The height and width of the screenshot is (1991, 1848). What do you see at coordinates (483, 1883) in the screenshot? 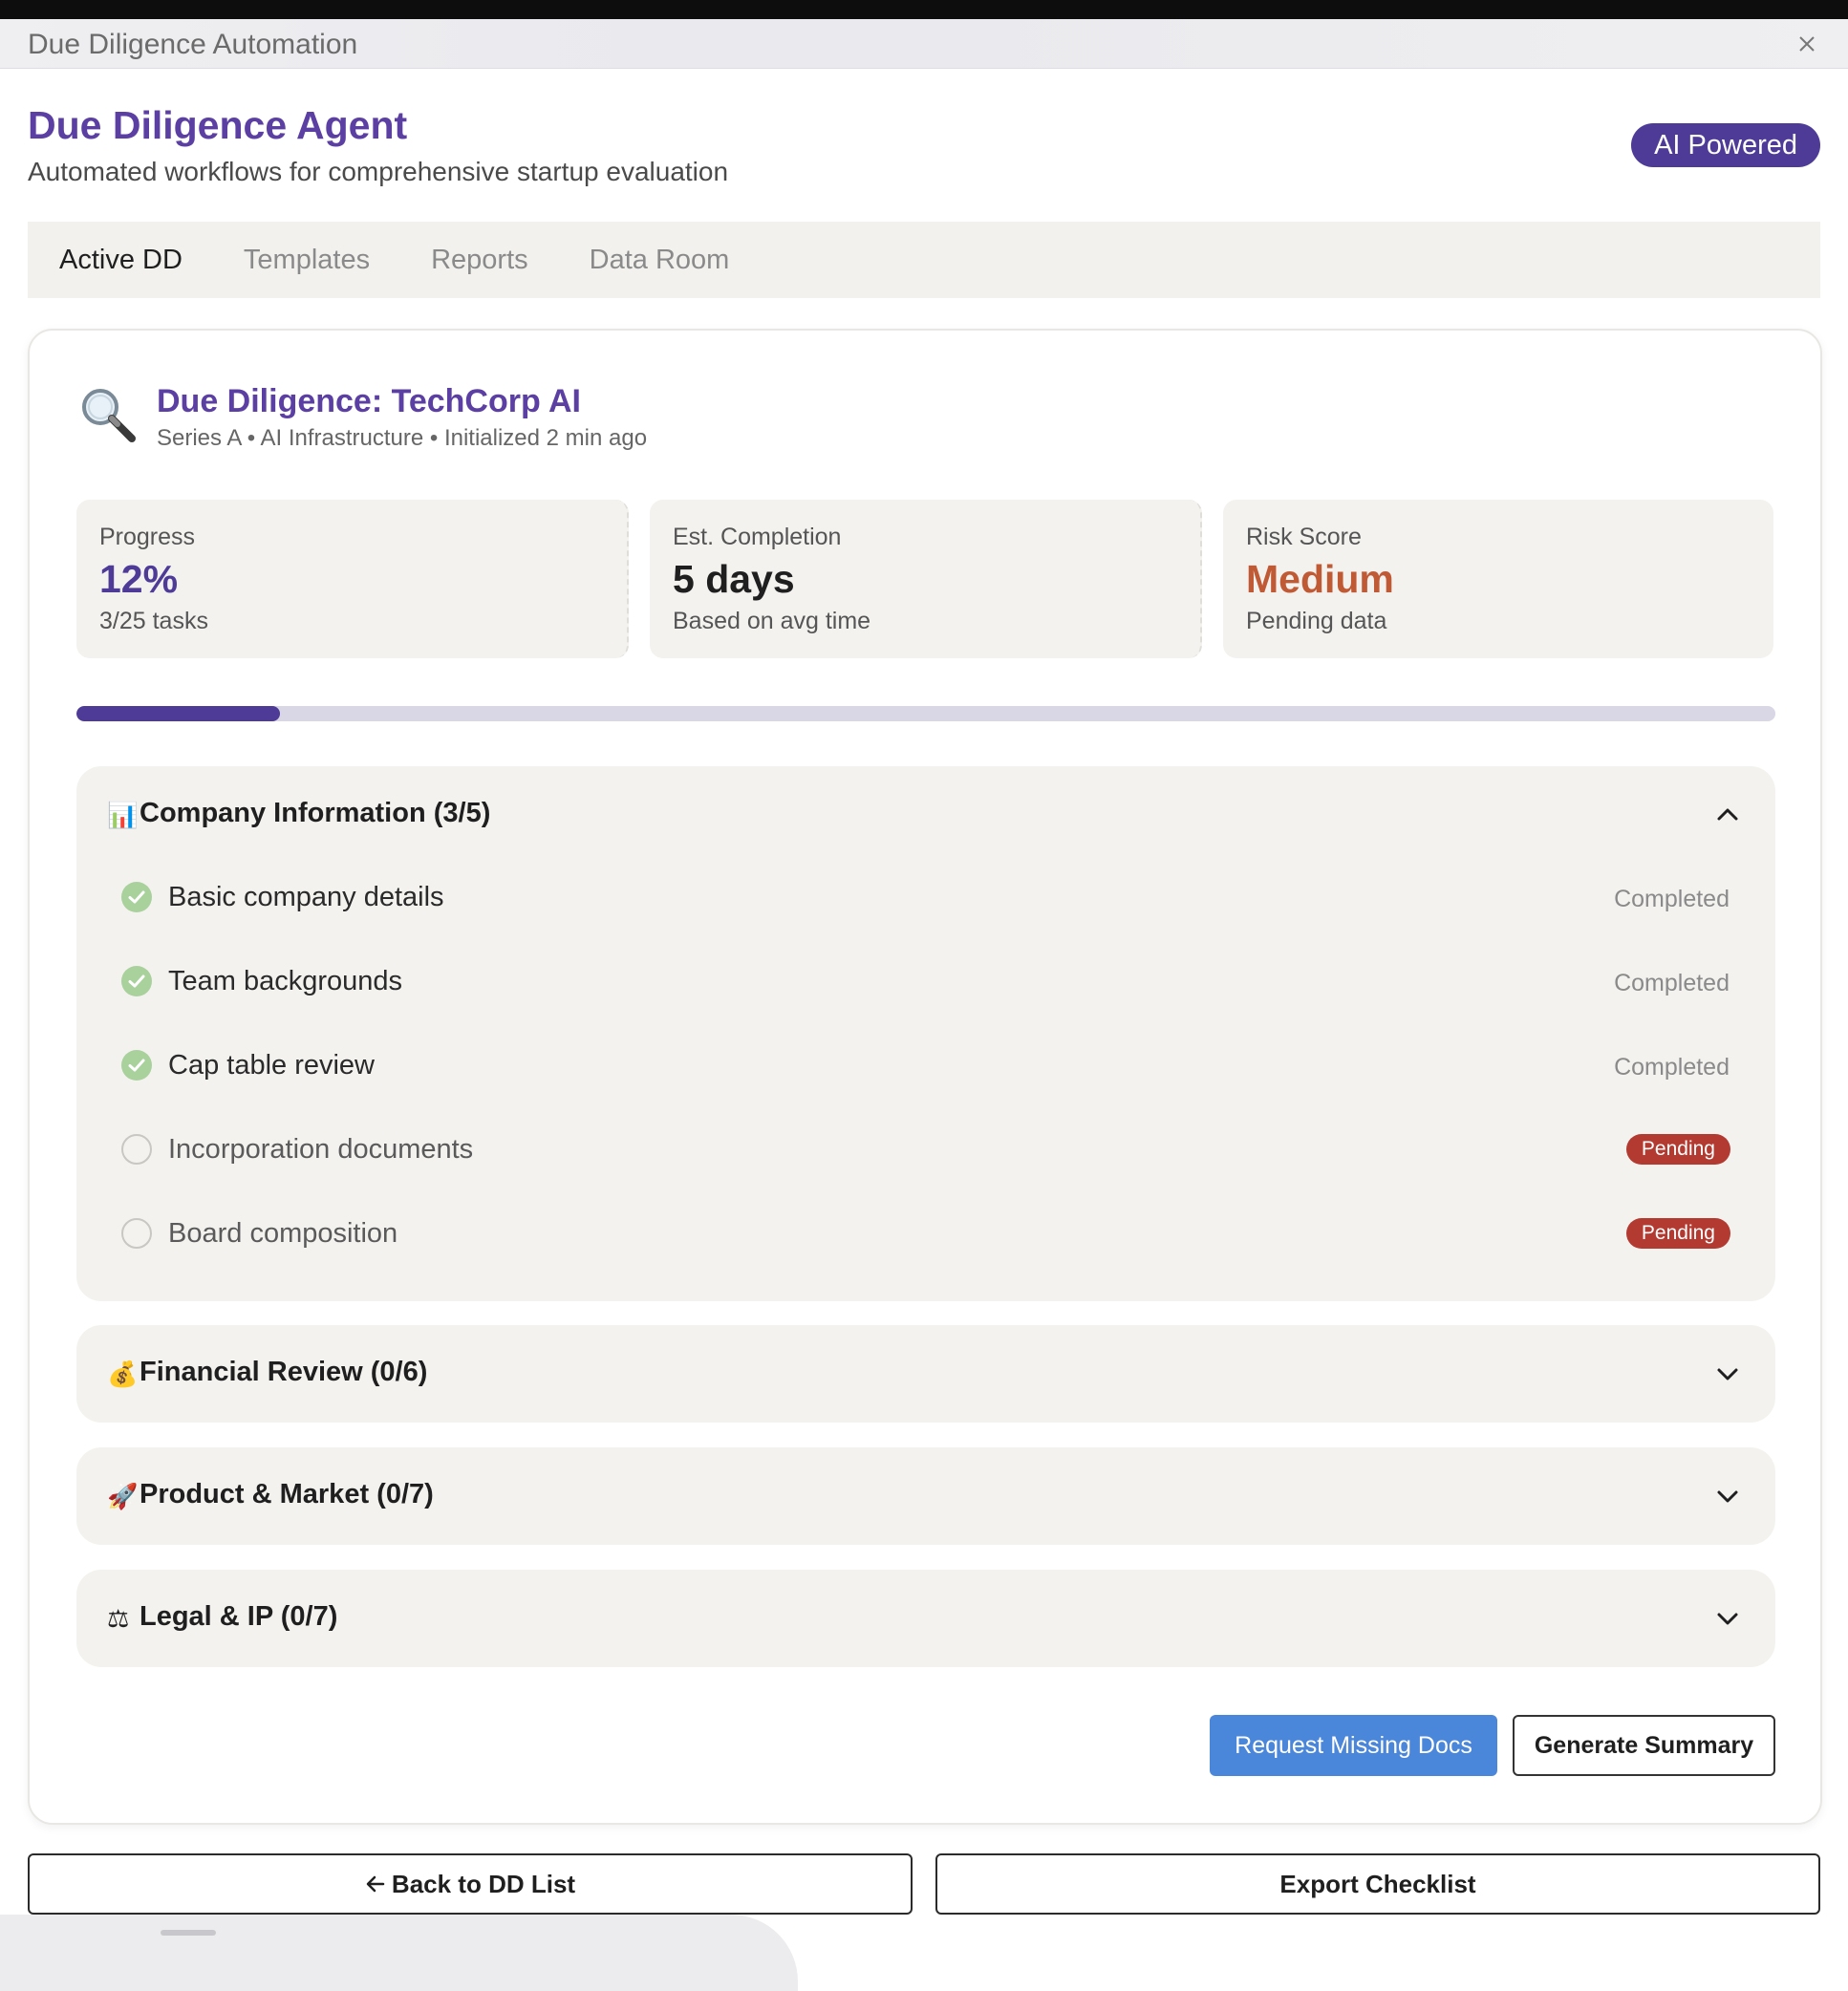
I see `back-button-label: Back to DD List` at bounding box center [483, 1883].